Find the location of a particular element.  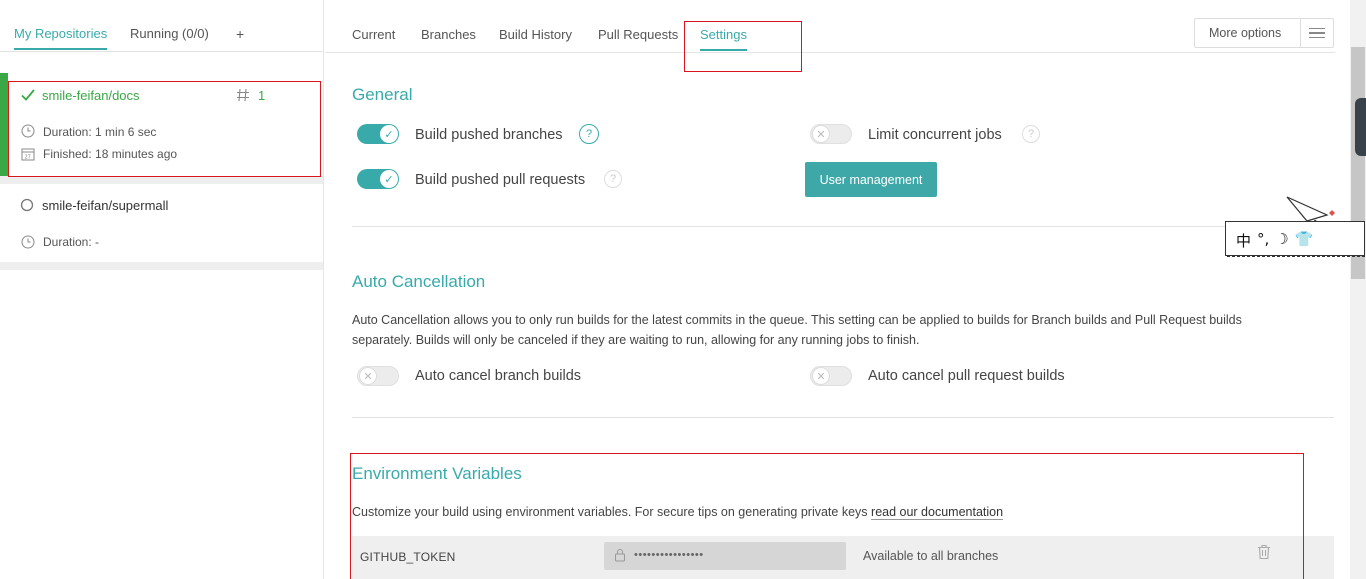

build-duration: Duration: 1 min 6 sec is located at coordinates (100, 132).